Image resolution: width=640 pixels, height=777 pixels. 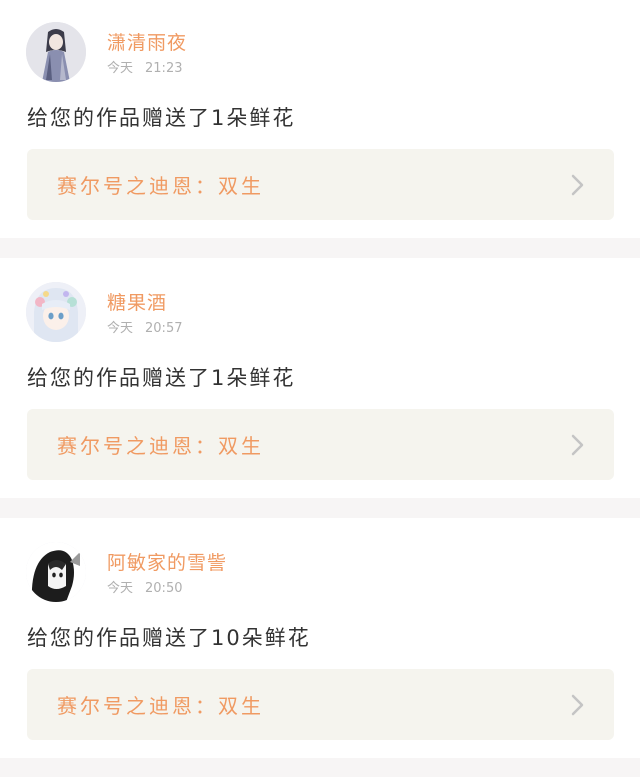 What do you see at coordinates (164, 328) in the screenshot?
I see `timestamp-time: 20:57` at bounding box center [164, 328].